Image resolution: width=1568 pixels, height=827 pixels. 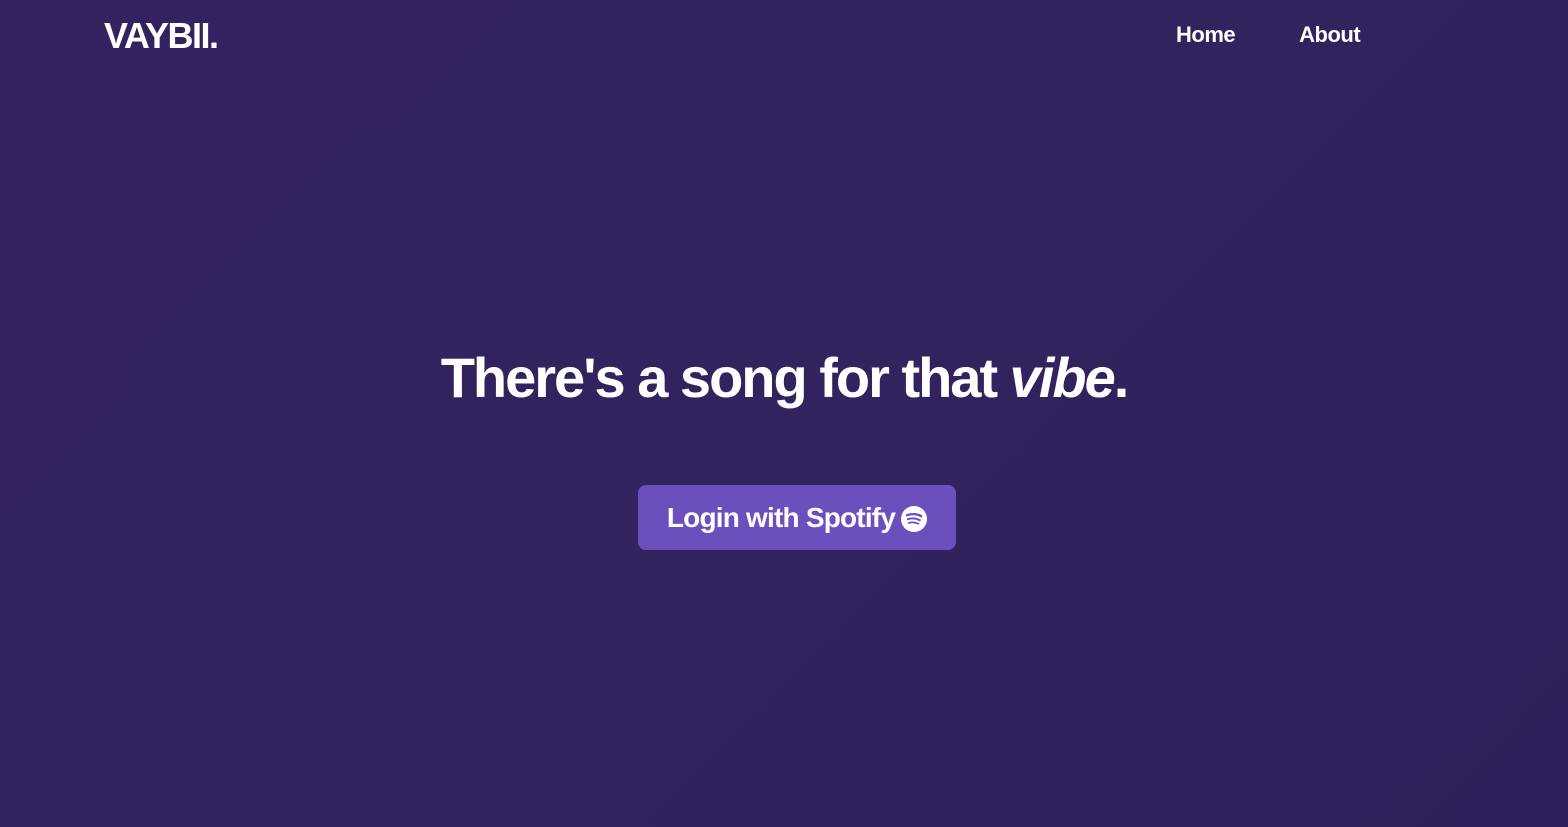 What do you see at coordinates (1121, 377) in the screenshot?
I see `headline-period: .` at bounding box center [1121, 377].